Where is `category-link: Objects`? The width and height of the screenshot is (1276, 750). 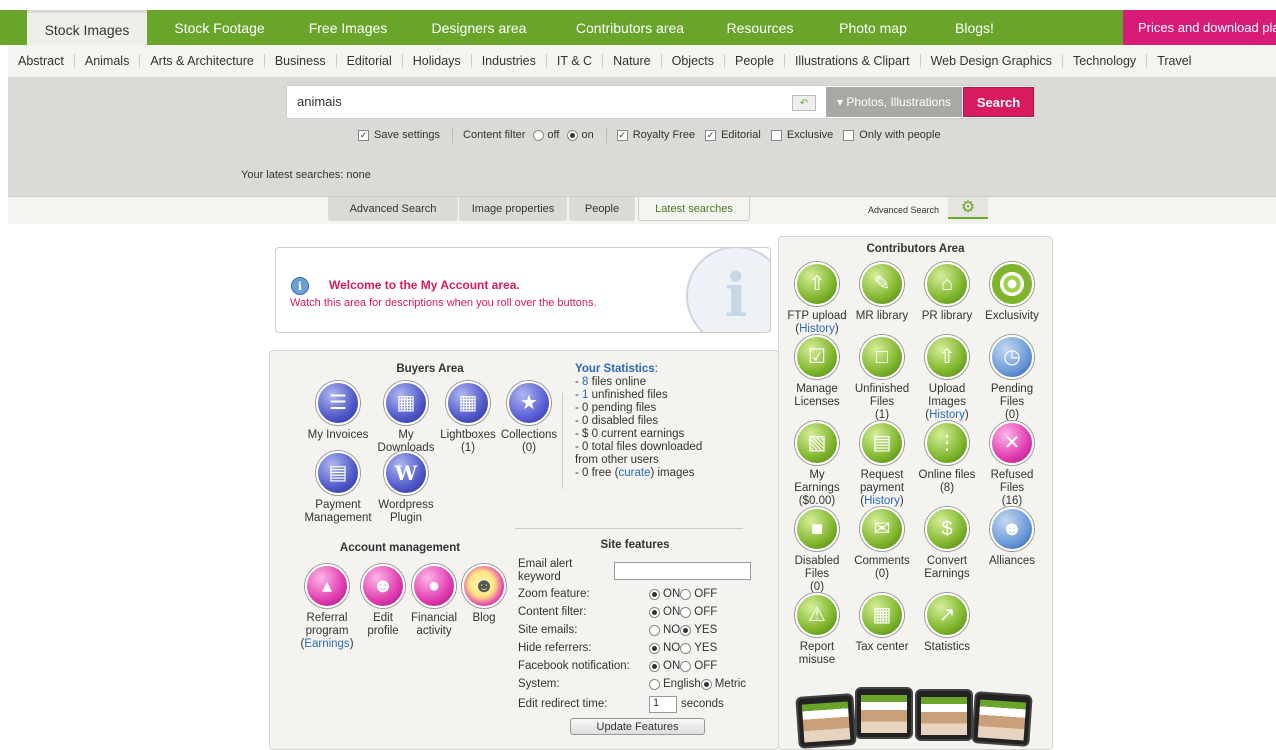 category-link: Objects is located at coordinates (694, 61).